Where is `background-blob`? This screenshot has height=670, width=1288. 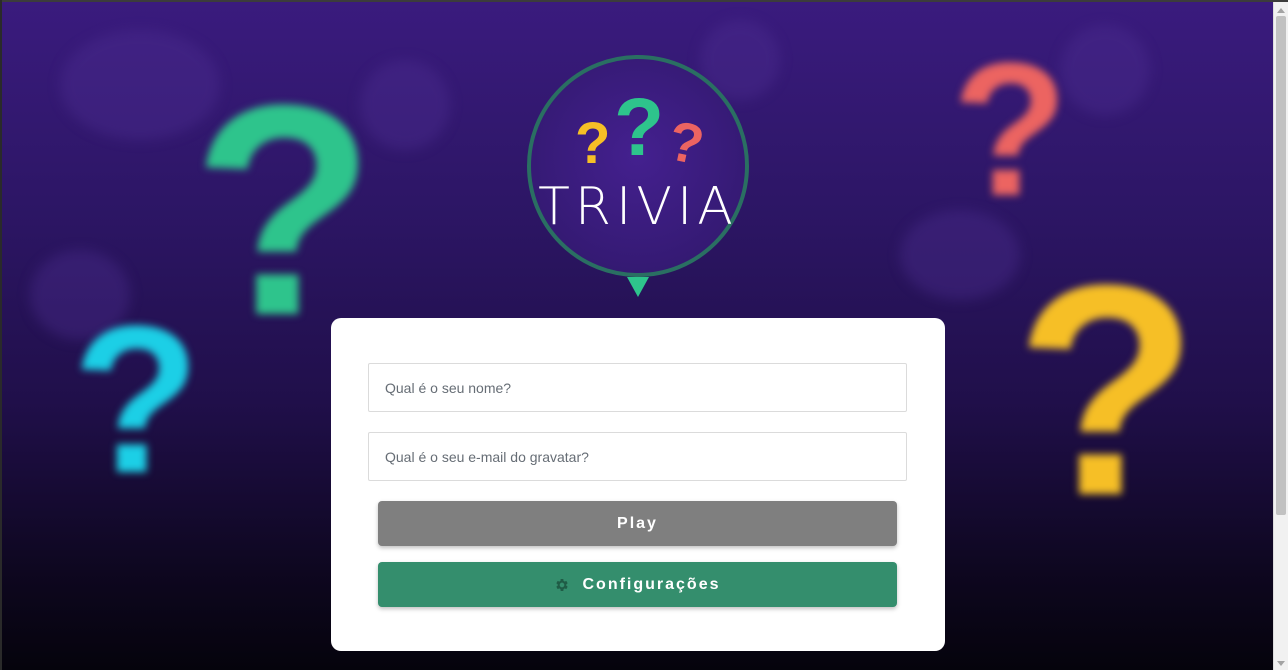
background-blob is located at coordinates (1105, 70).